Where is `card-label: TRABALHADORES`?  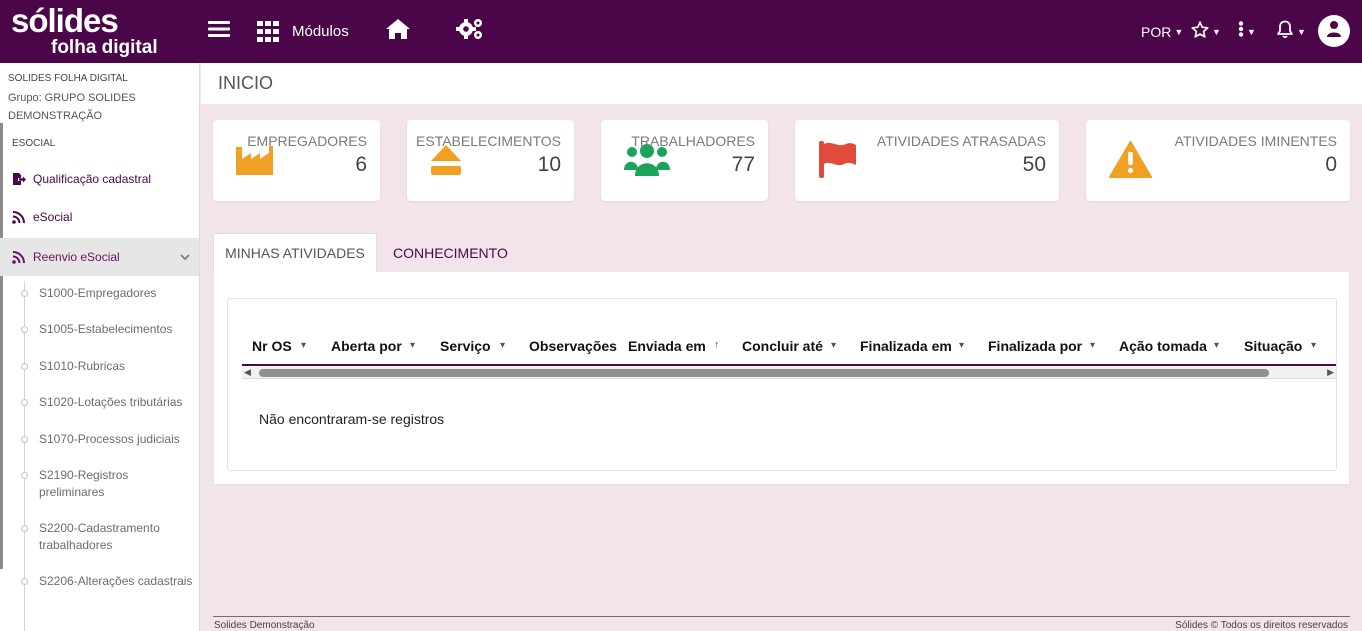 card-label: TRABALHADORES is located at coordinates (693, 141).